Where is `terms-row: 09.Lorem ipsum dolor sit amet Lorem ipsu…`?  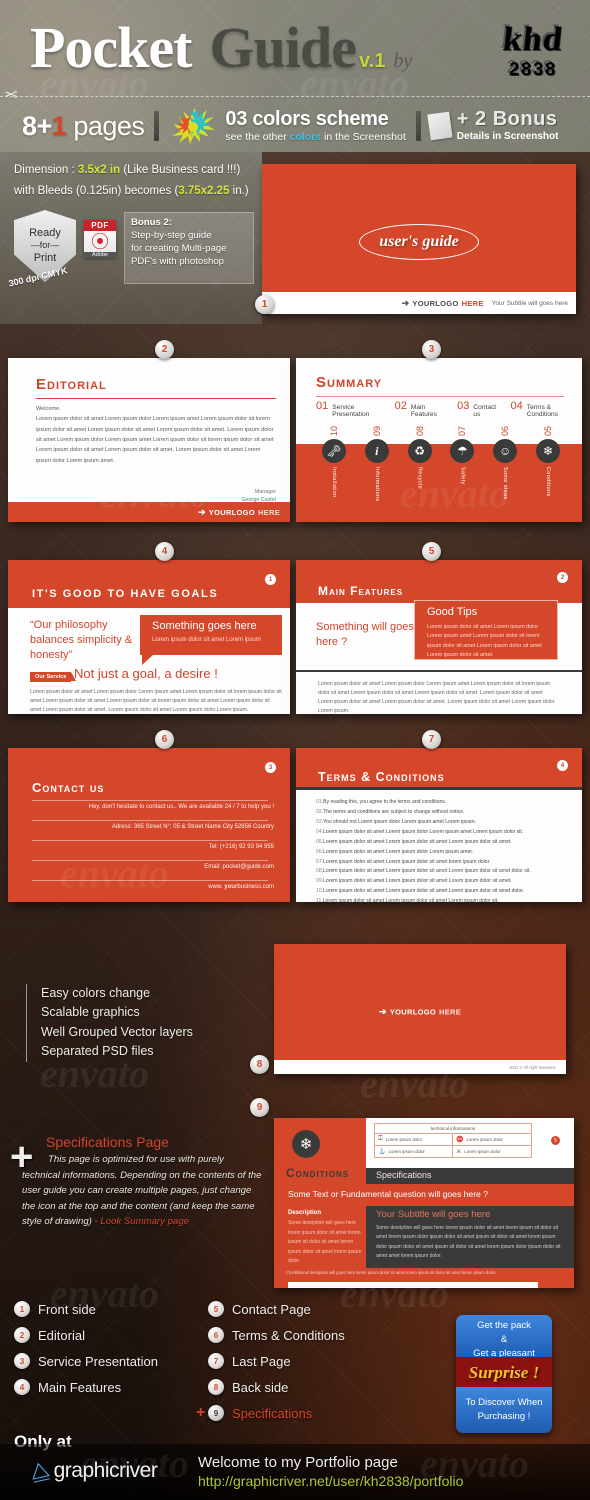 terms-row: 09.Lorem ipsum dolor sit amet Lorem ipsu… is located at coordinates (442, 882).